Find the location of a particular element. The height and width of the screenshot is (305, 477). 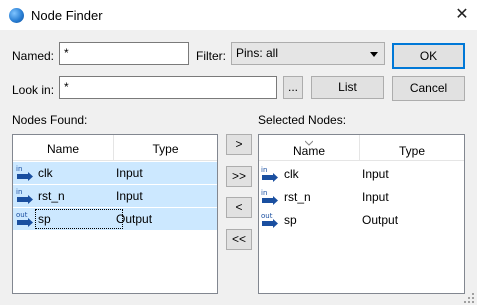

named-label: Named: is located at coordinates (33, 56).